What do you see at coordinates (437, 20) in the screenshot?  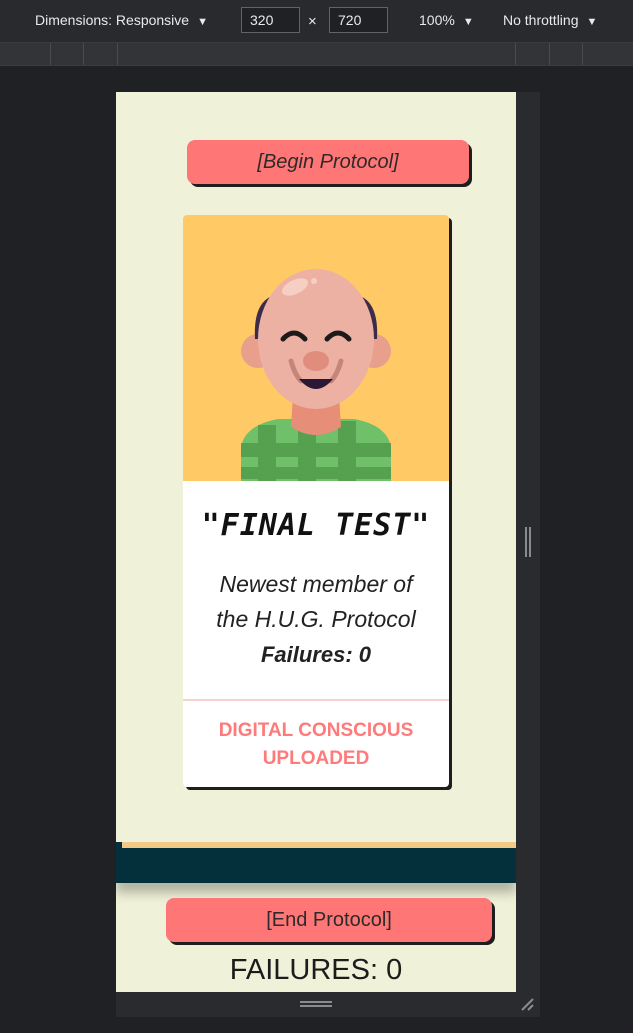 I see `zoom-label: 100%` at bounding box center [437, 20].